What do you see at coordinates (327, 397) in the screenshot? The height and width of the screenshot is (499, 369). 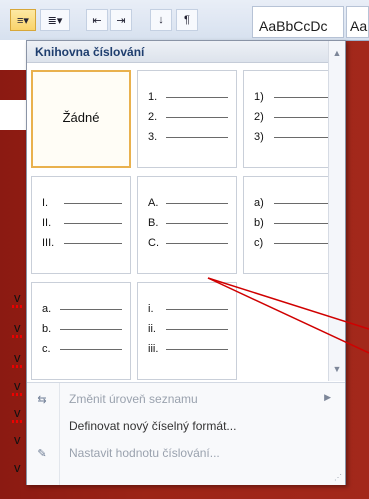 I see `submenu-arrow-icon: ▶` at bounding box center [327, 397].